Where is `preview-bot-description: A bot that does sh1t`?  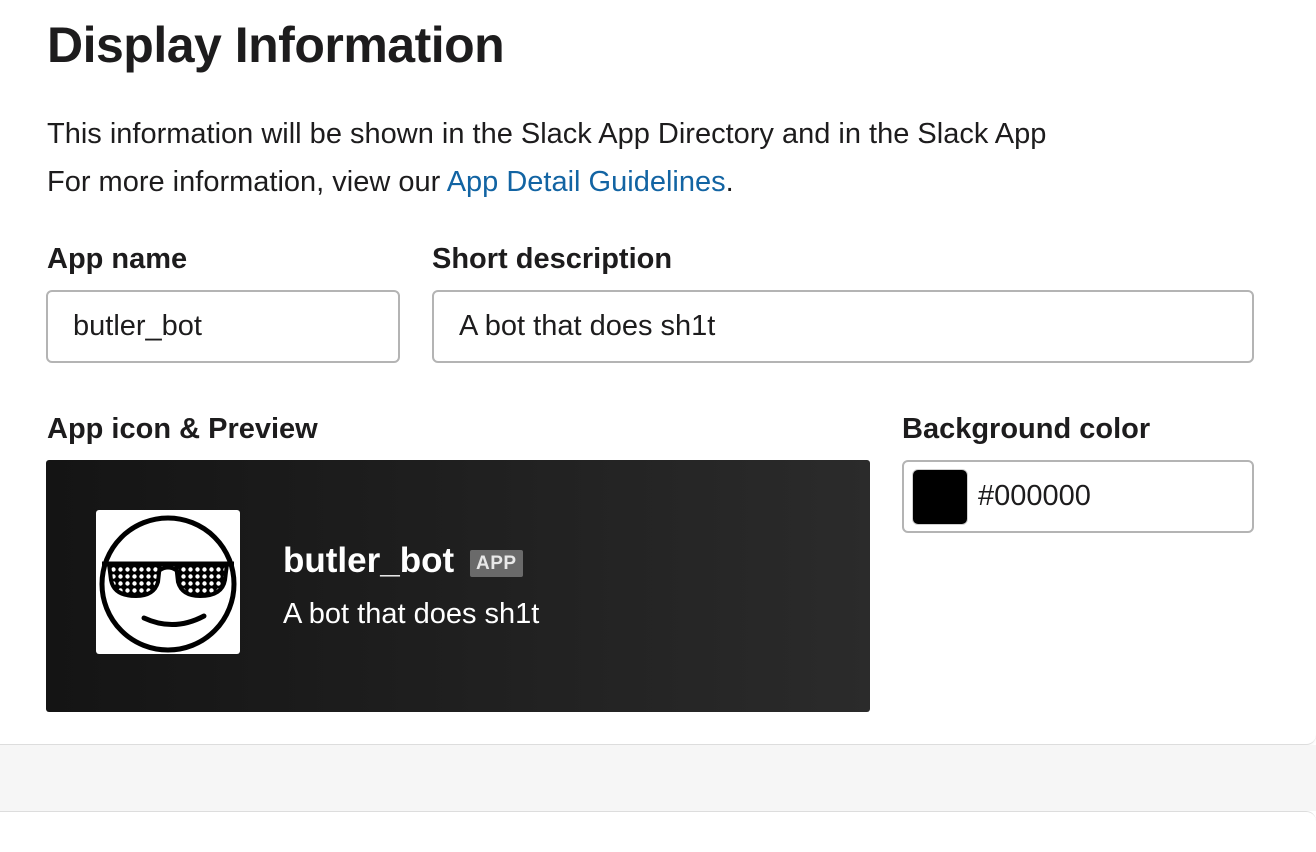
preview-bot-description: A bot that does sh1t is located at coordinates (411, 614).